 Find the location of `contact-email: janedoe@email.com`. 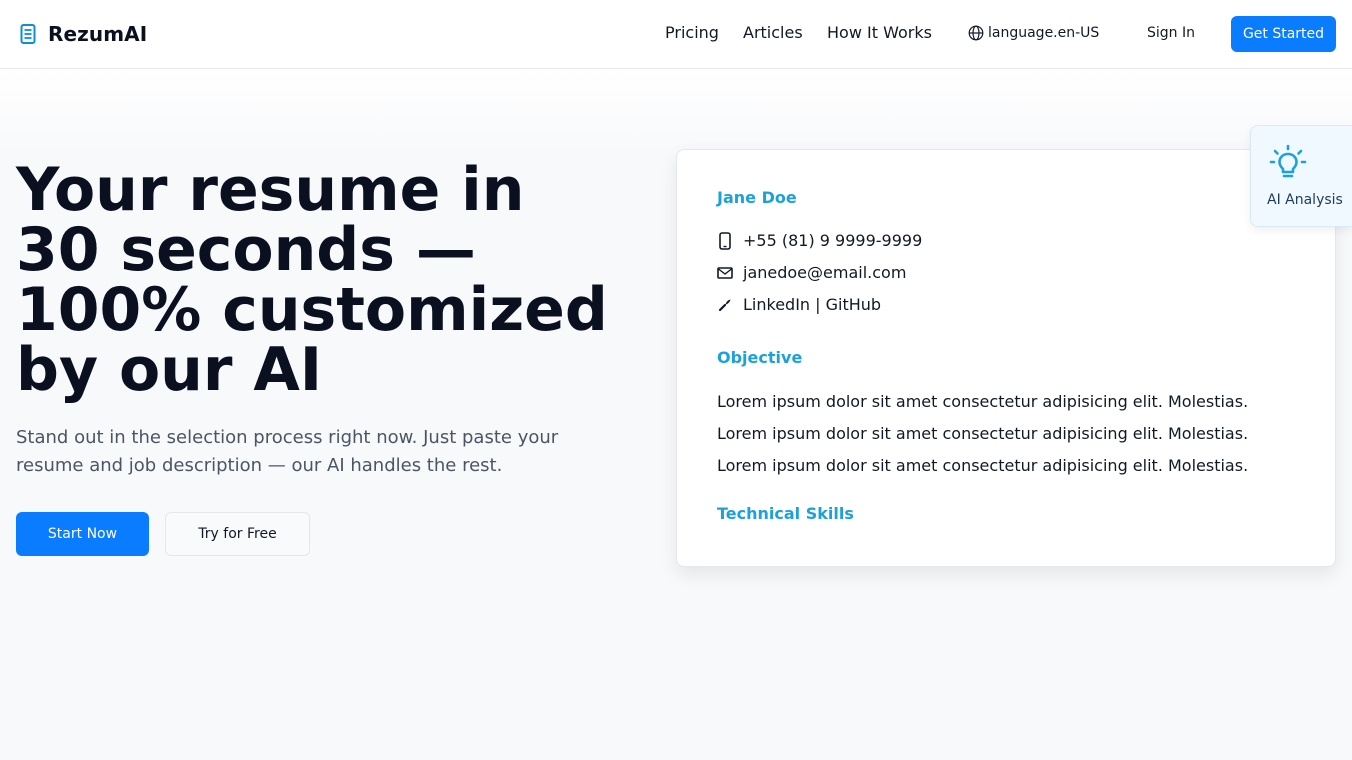

contact-email: janedoe@email.com is located at coordinates (811, 272).